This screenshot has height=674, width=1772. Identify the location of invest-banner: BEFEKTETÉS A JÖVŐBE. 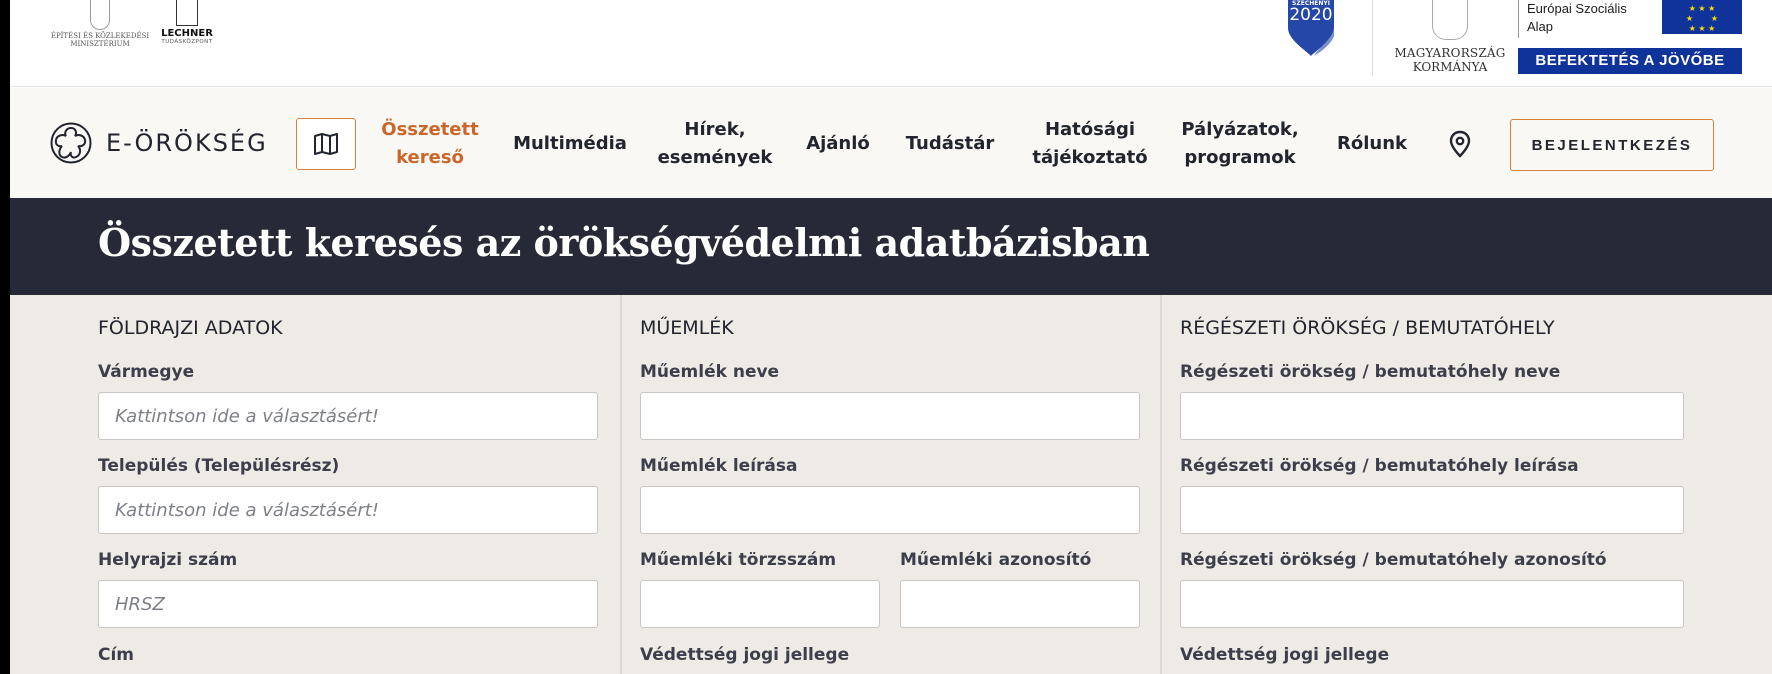
(1630, 61).